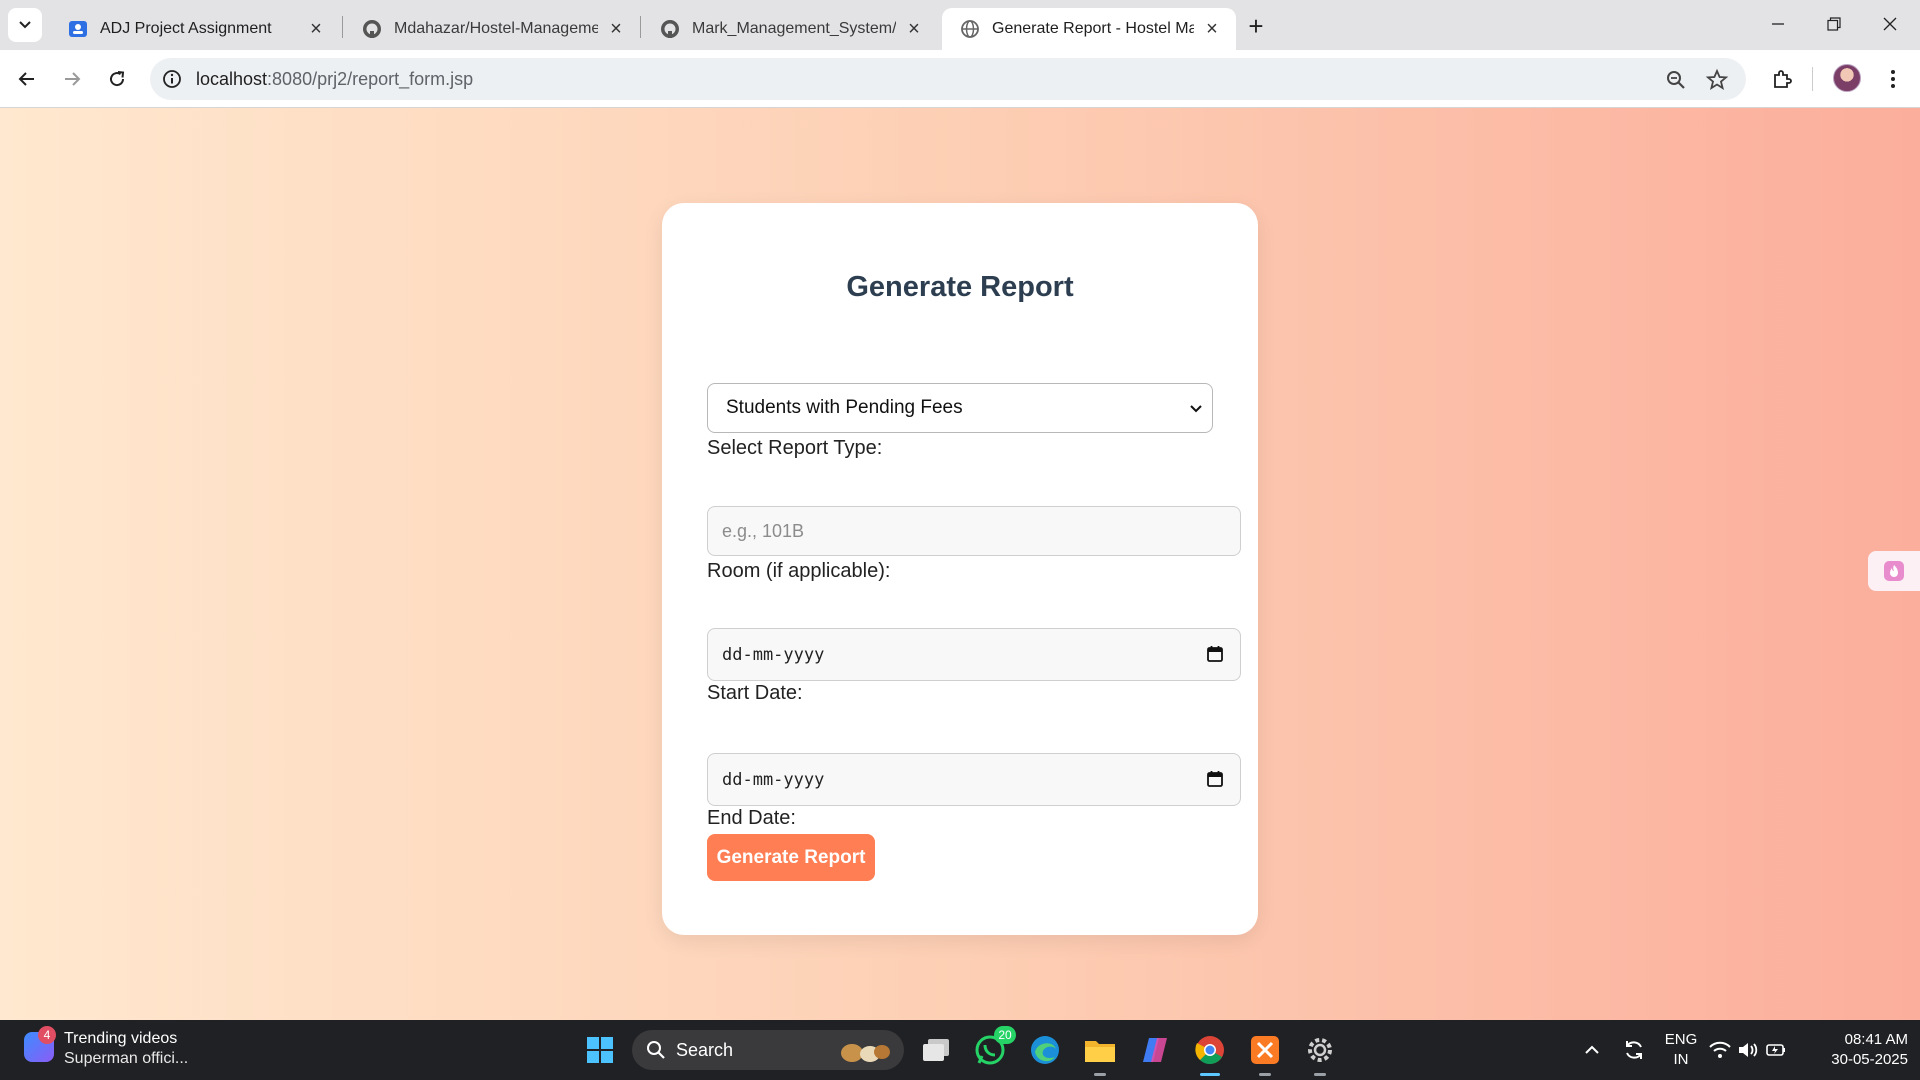 Image resolution: width=1920 pixels, height=1080 pixels. I want to click on start-button, so click(600, 1050).